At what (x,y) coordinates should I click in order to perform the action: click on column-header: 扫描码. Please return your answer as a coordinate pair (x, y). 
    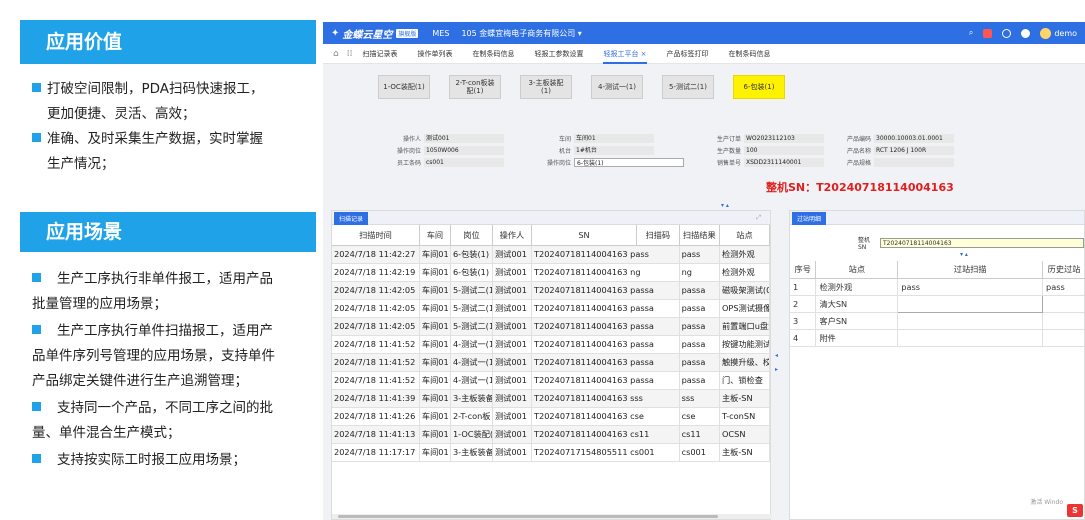
    Looking at the image, I should click on (658, 235).